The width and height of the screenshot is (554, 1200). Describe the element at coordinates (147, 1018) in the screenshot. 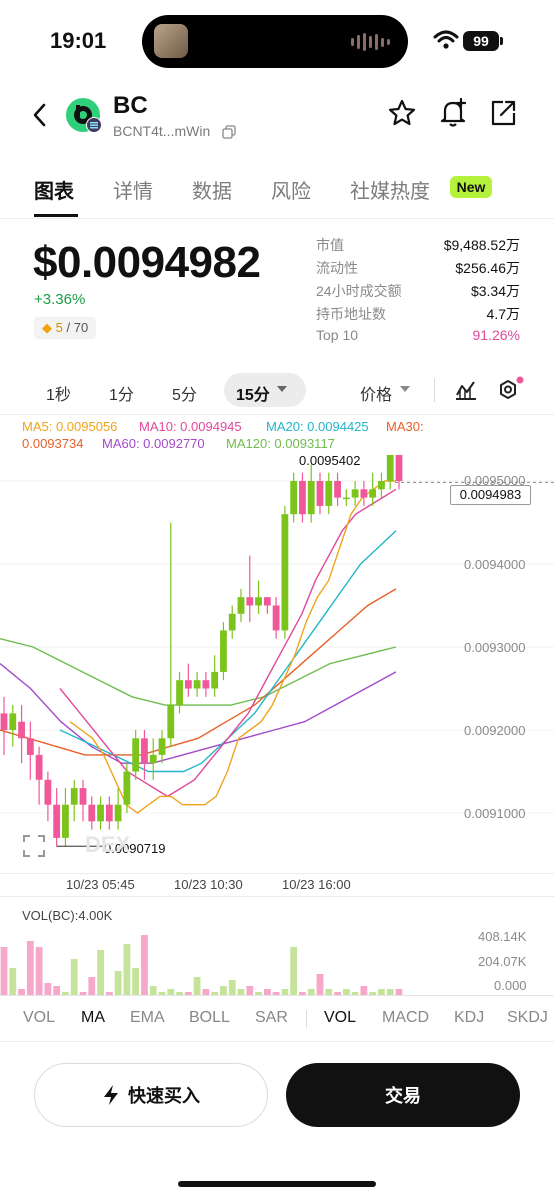

I see `indicator-ema: EMA` at that location.